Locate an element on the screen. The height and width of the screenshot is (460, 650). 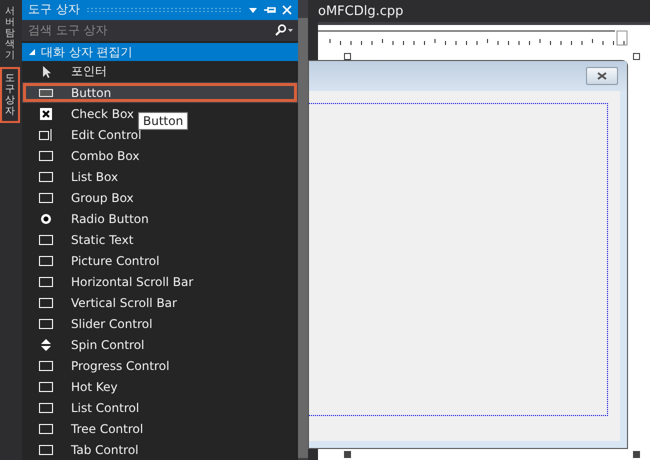
toolbox-item: Horizontal Scroll Bar is located at coordinates (132, 281).